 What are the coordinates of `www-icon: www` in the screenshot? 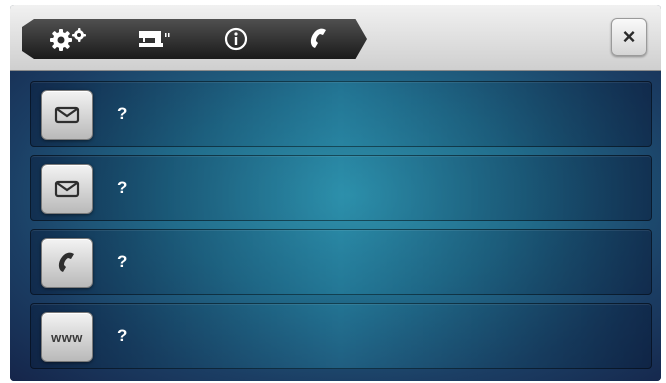 It's located at (67, 337).